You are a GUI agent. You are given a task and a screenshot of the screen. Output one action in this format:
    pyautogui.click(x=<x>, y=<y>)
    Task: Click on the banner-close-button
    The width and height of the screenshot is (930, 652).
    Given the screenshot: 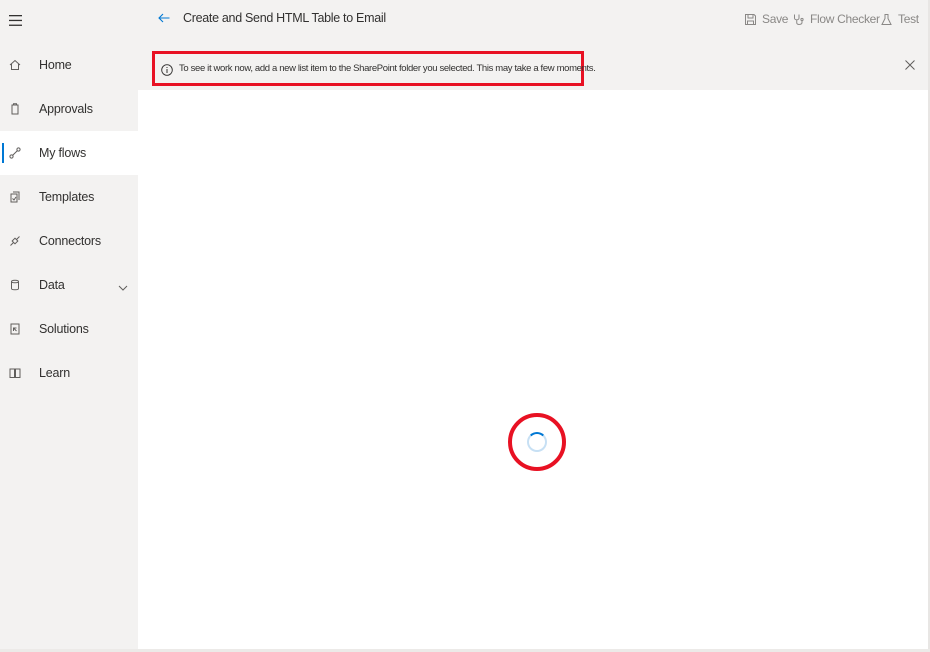 What is the action you would take?
    pyautogui.click(x=910, y=64)
    